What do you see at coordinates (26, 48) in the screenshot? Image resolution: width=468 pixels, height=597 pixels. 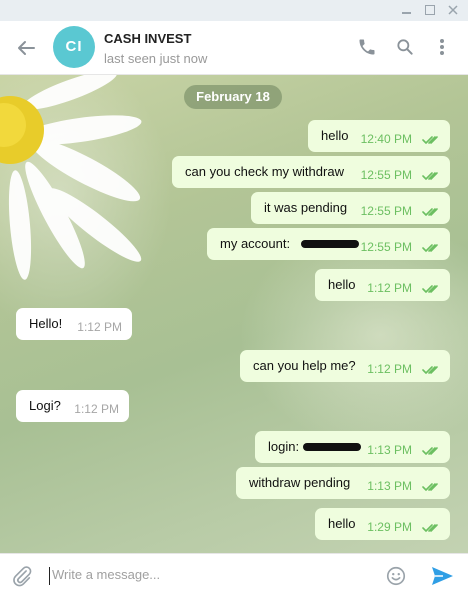 I see `back-arrow-icon` at bounding box center [26, 48].